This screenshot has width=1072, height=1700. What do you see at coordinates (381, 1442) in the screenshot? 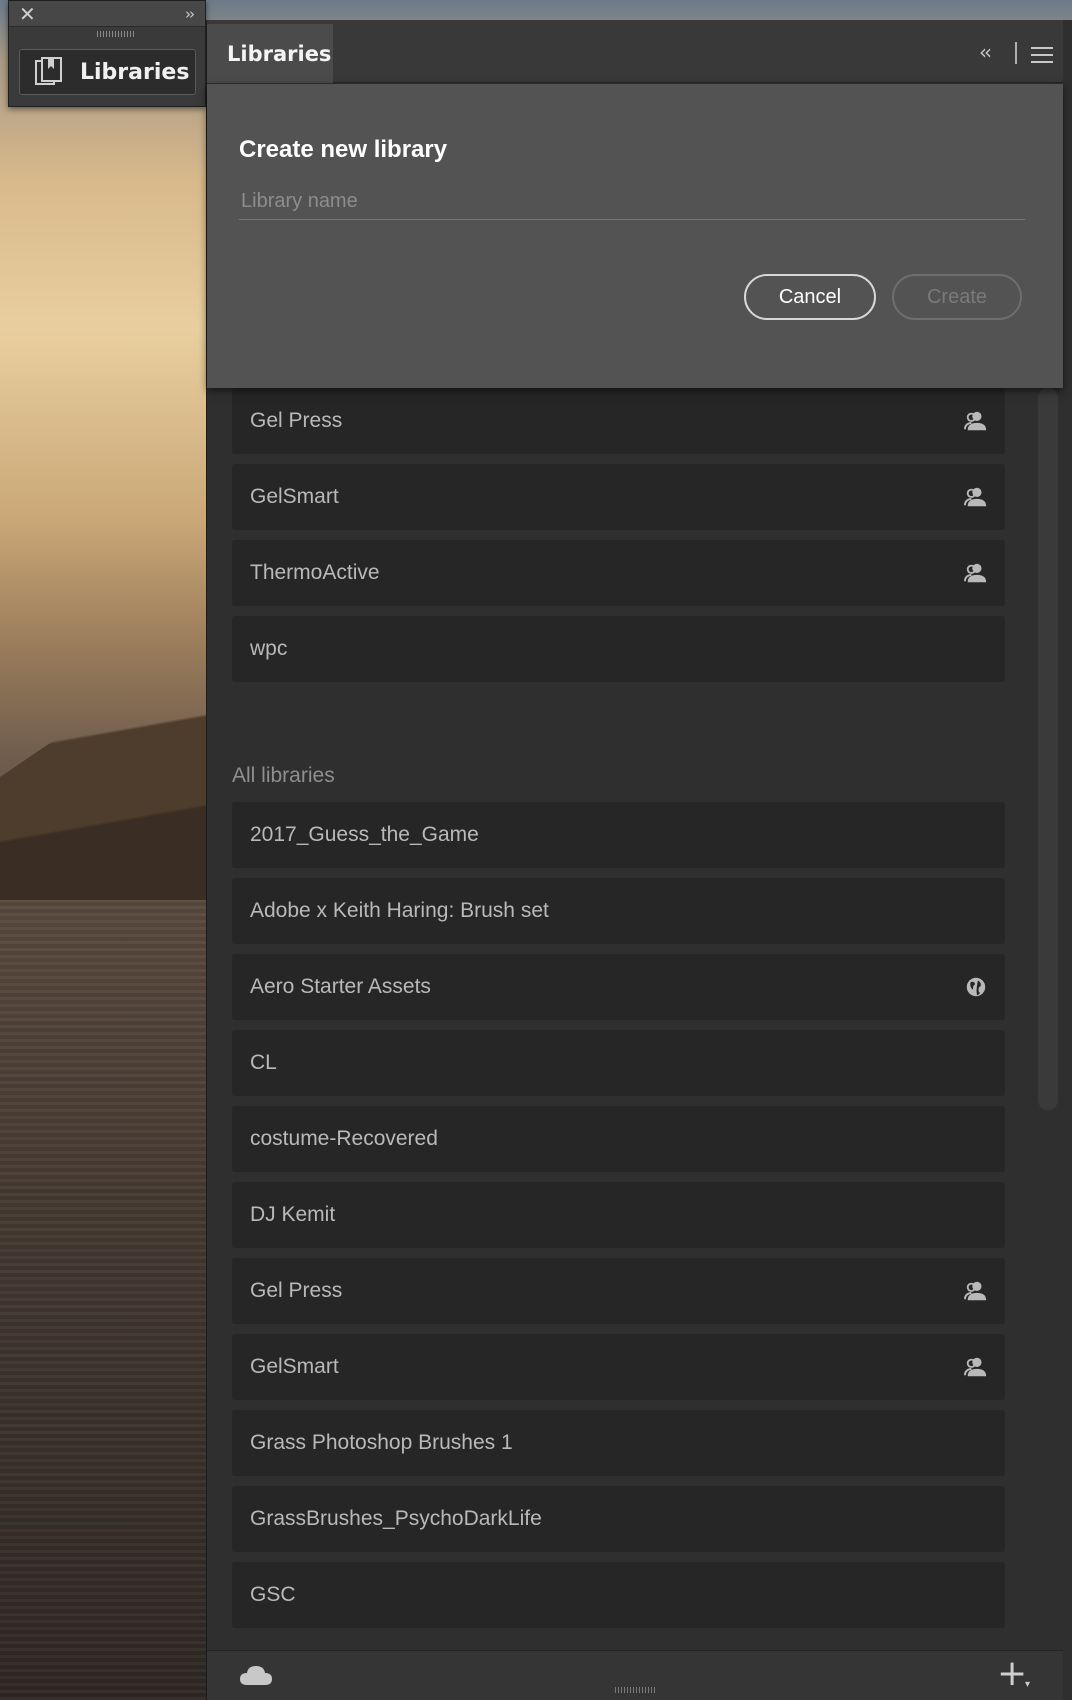
I see `library-name: Grass Photoshop Brushes 1` at bounding box center [381, 1442].